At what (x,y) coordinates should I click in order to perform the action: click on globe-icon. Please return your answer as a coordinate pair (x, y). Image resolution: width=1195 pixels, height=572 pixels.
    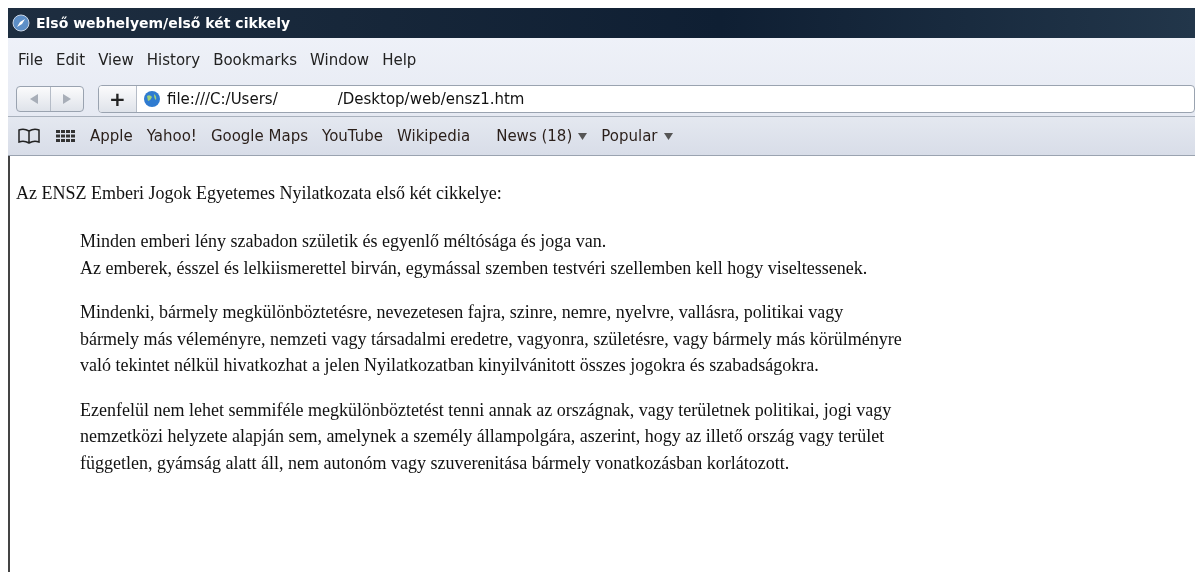
    Looking at the image, I should click on (152, 99).